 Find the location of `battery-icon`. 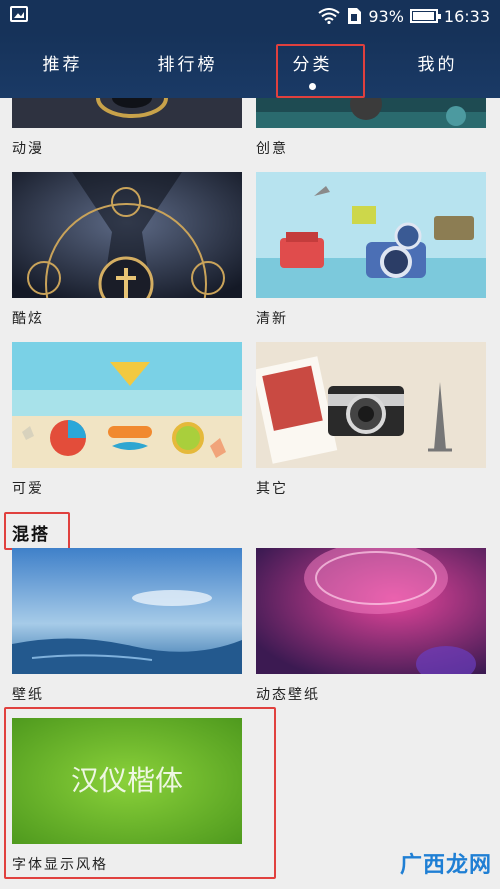

battery-icon is located at coordinates (425, 16).